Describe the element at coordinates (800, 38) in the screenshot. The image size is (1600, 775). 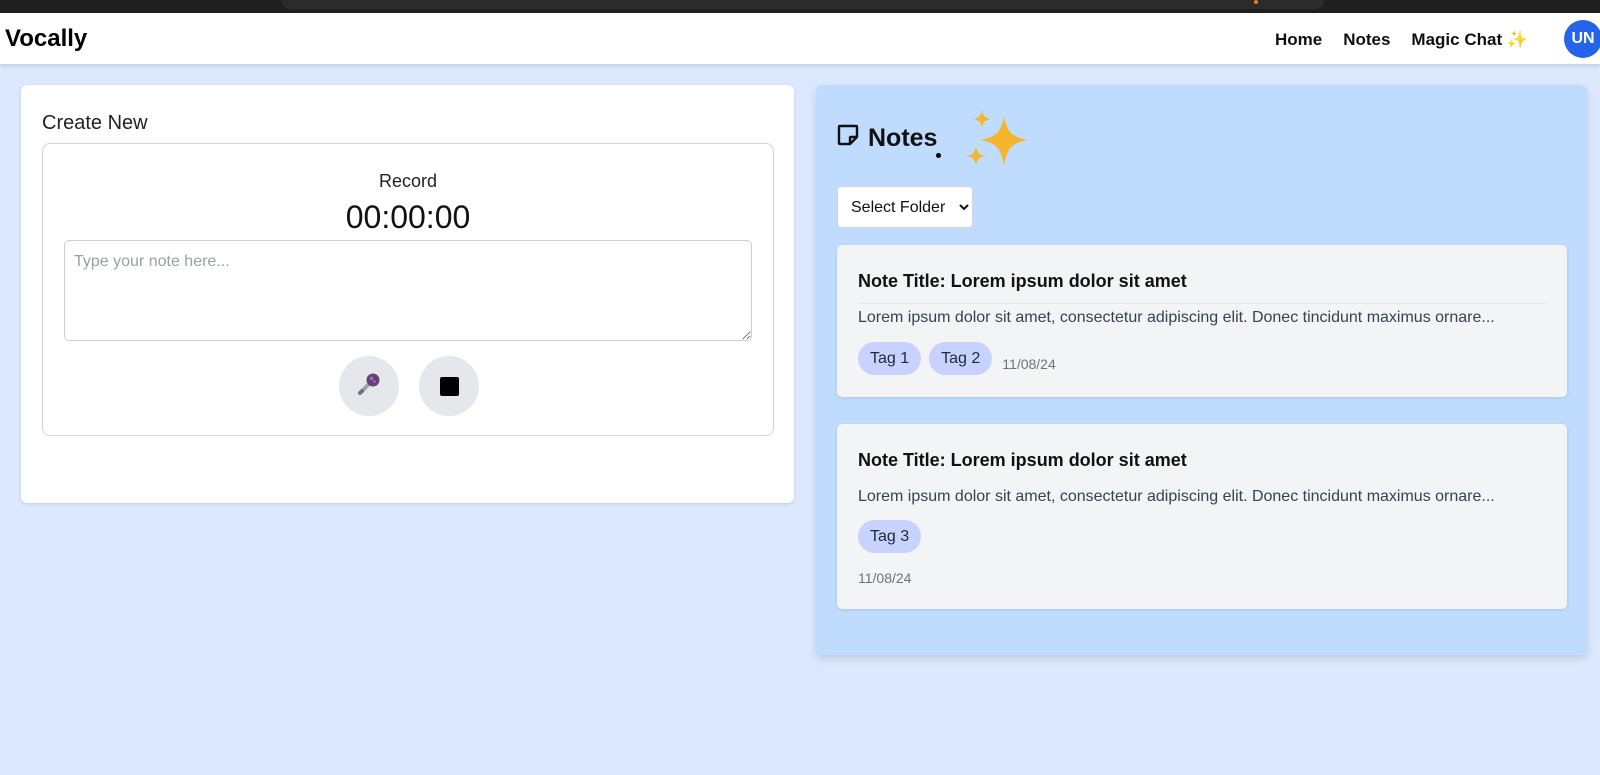
I see `navbar: Vocally Home Notes Magic Chat ✨ UN` at that location.